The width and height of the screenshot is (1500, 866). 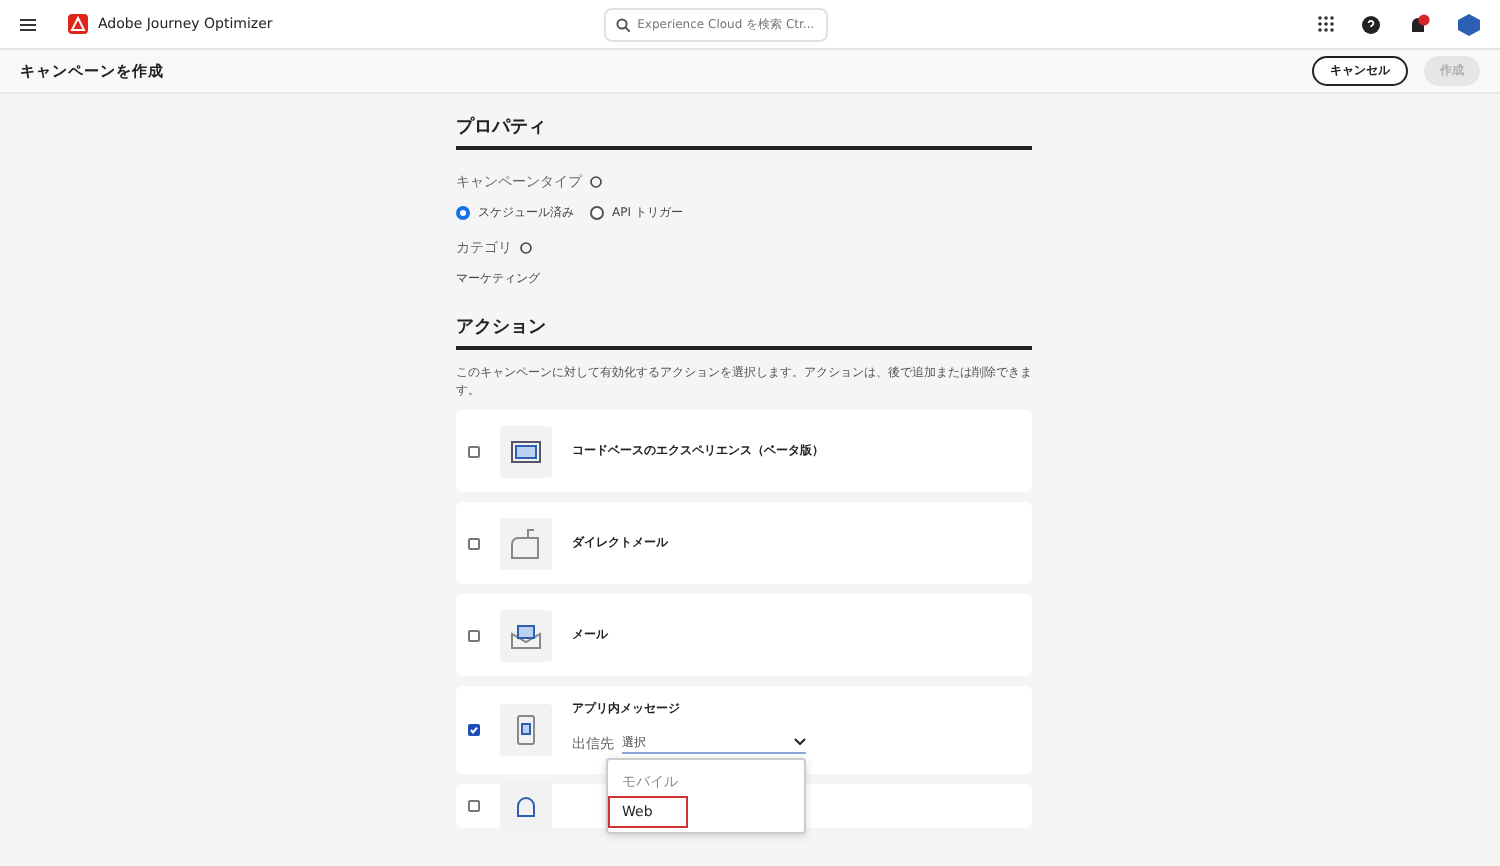 I want to click on menu-icon, so click(x=28, y=24).